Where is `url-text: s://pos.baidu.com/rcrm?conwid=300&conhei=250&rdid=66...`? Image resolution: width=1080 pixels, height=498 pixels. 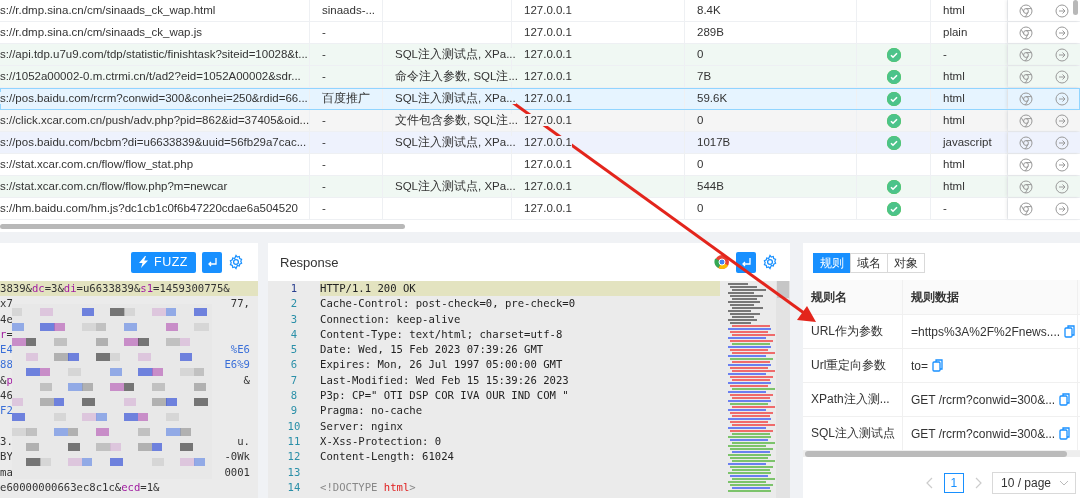 url-text: s://pos.baidu.com/rcrm?conwid=300&conhei=250&rdid=66... is located at coordinates (154, 98).